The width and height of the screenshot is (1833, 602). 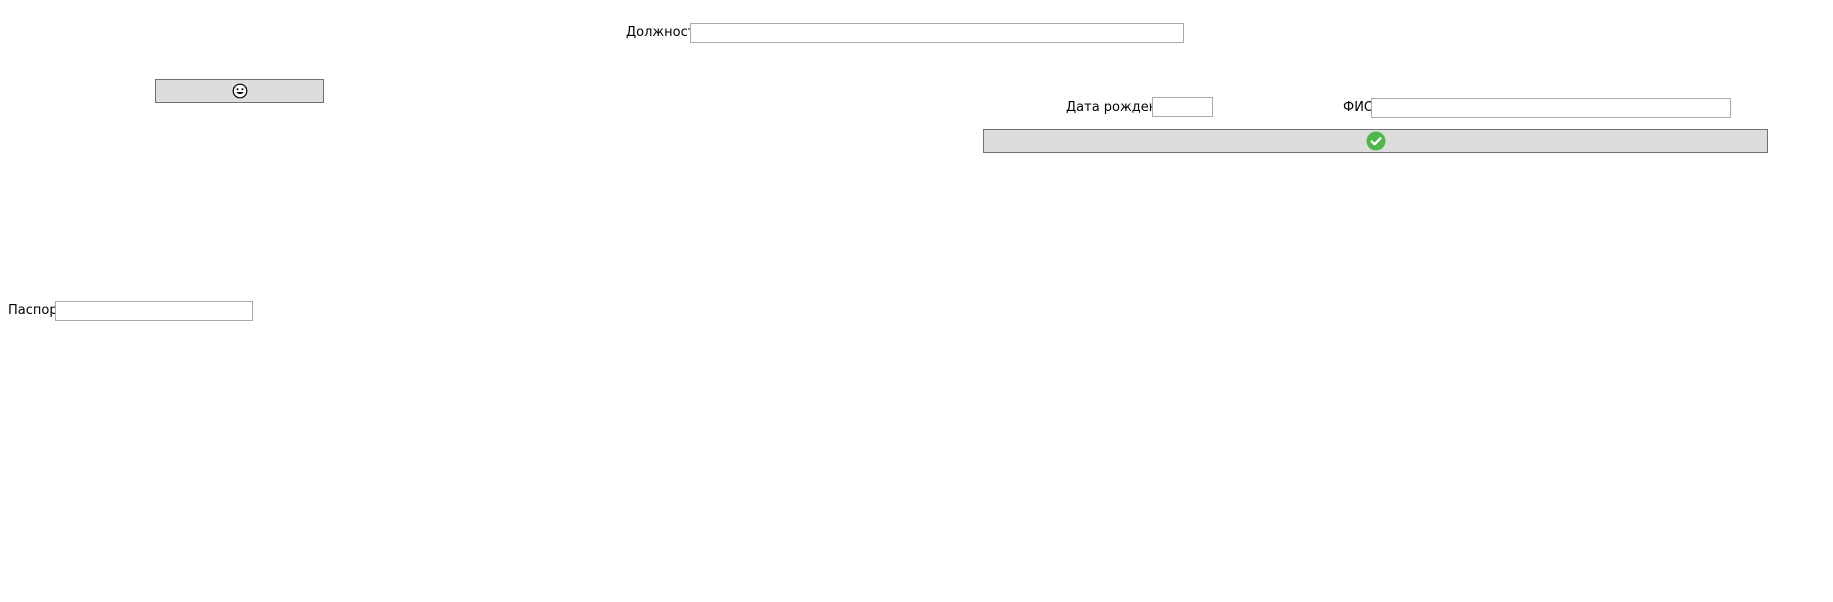 I want to click on smiley-button, so click(x=239, y=91).